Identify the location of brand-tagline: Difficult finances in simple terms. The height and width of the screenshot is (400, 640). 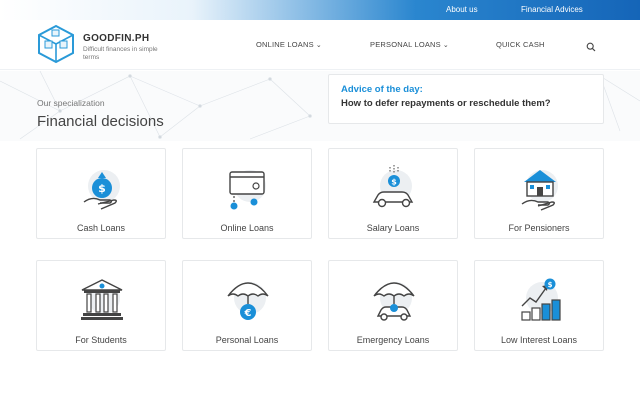
(120, 53).